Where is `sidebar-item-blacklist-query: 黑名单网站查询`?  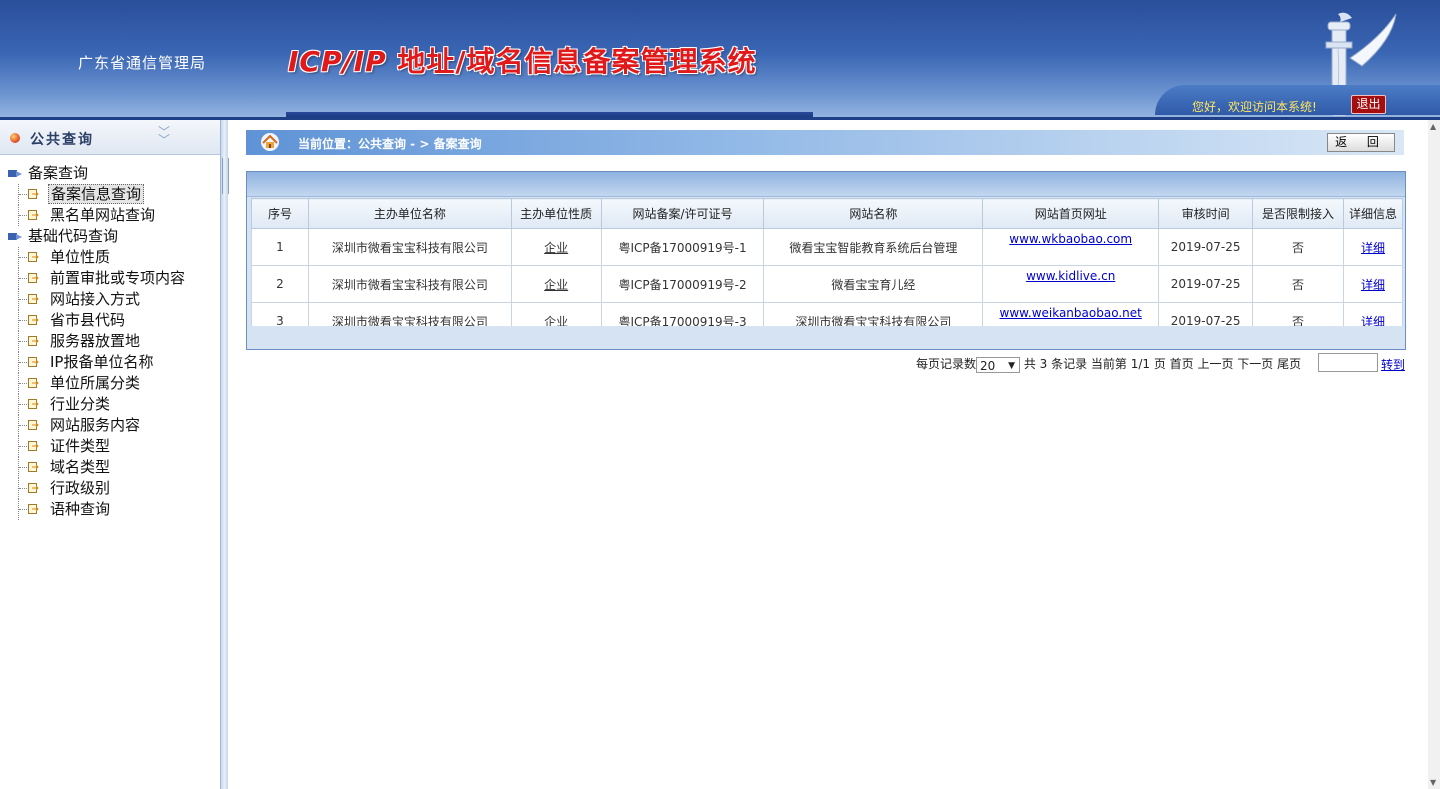
sidebar-item-blacklist-query: 黑名单网站查询 is located at coordinates (96, 215).